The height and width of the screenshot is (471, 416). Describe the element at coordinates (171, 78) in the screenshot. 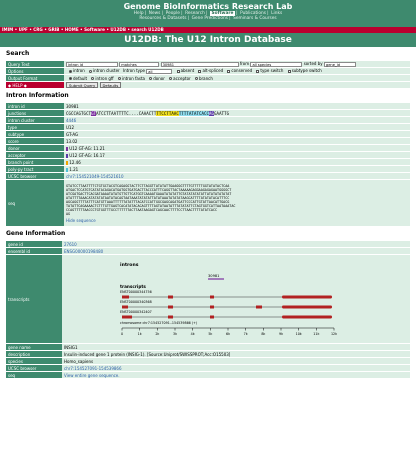

I see `acceptor-radio` at that location.